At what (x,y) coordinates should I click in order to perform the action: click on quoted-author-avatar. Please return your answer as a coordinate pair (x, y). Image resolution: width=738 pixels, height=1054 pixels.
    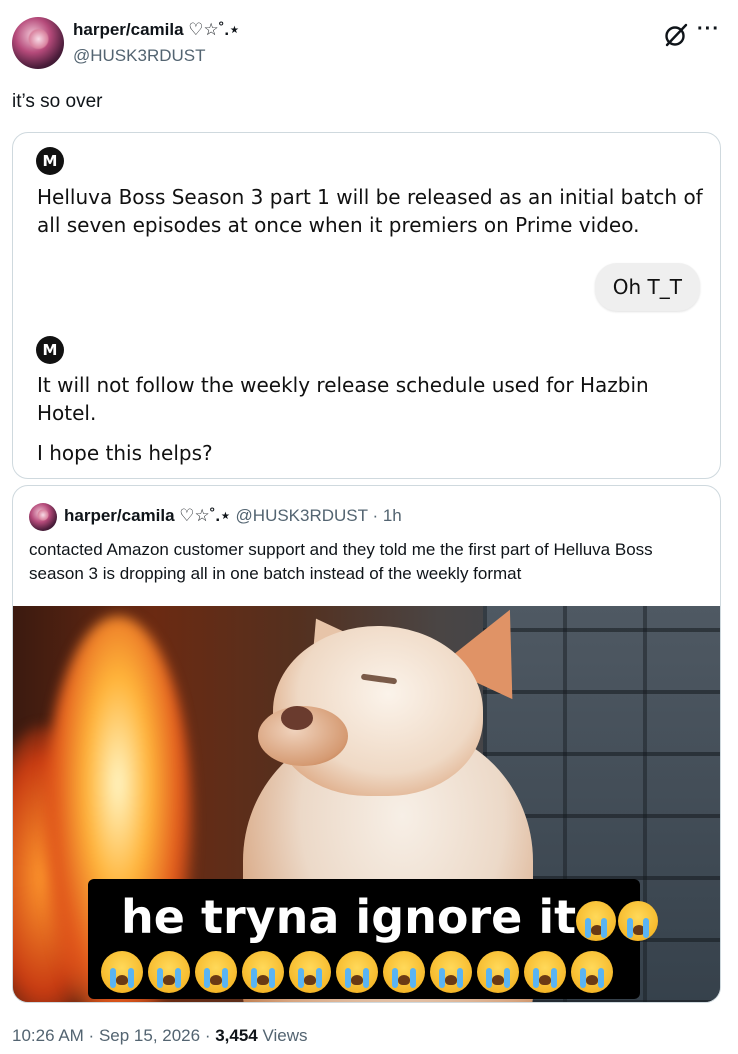
    Looking at the image, I should click on (43, 517).